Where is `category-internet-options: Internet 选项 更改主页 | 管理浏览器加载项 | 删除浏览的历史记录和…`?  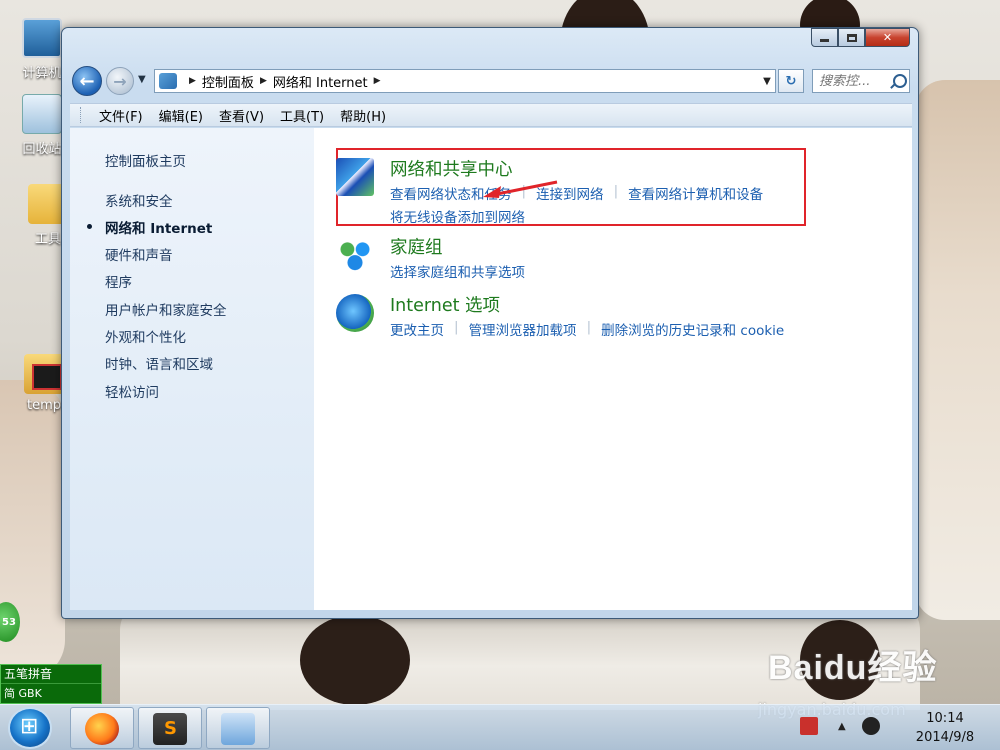 category-internet-options: Internet 选项 更改主页 | 管理浏览器加载项 | 删除浏览的历史记录和… is located at coordinates (616, 317).